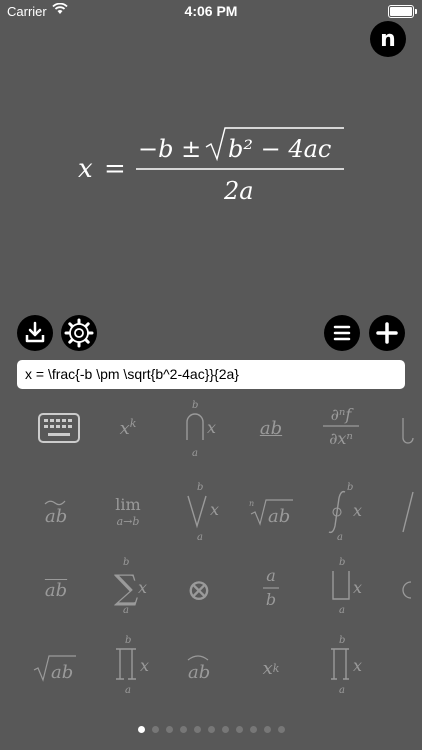 Image resolution: width=422 pixels, height=750 pixels. I want to click on keyboard-key, so click(59, 428).